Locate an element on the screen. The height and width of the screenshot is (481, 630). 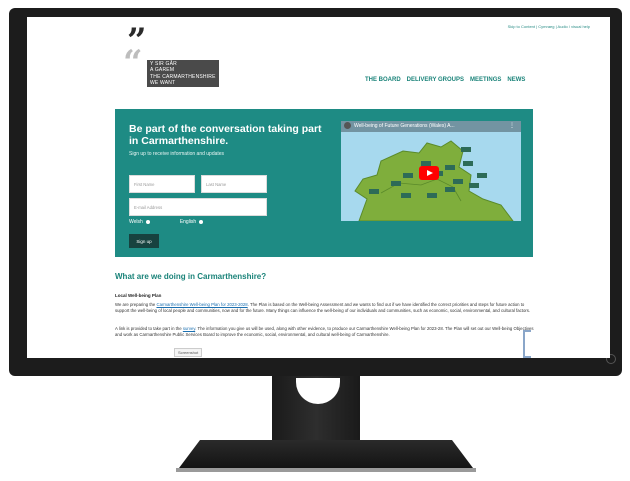
paragraph-1-start: We are preparing the is located at coordinates (136, 304).